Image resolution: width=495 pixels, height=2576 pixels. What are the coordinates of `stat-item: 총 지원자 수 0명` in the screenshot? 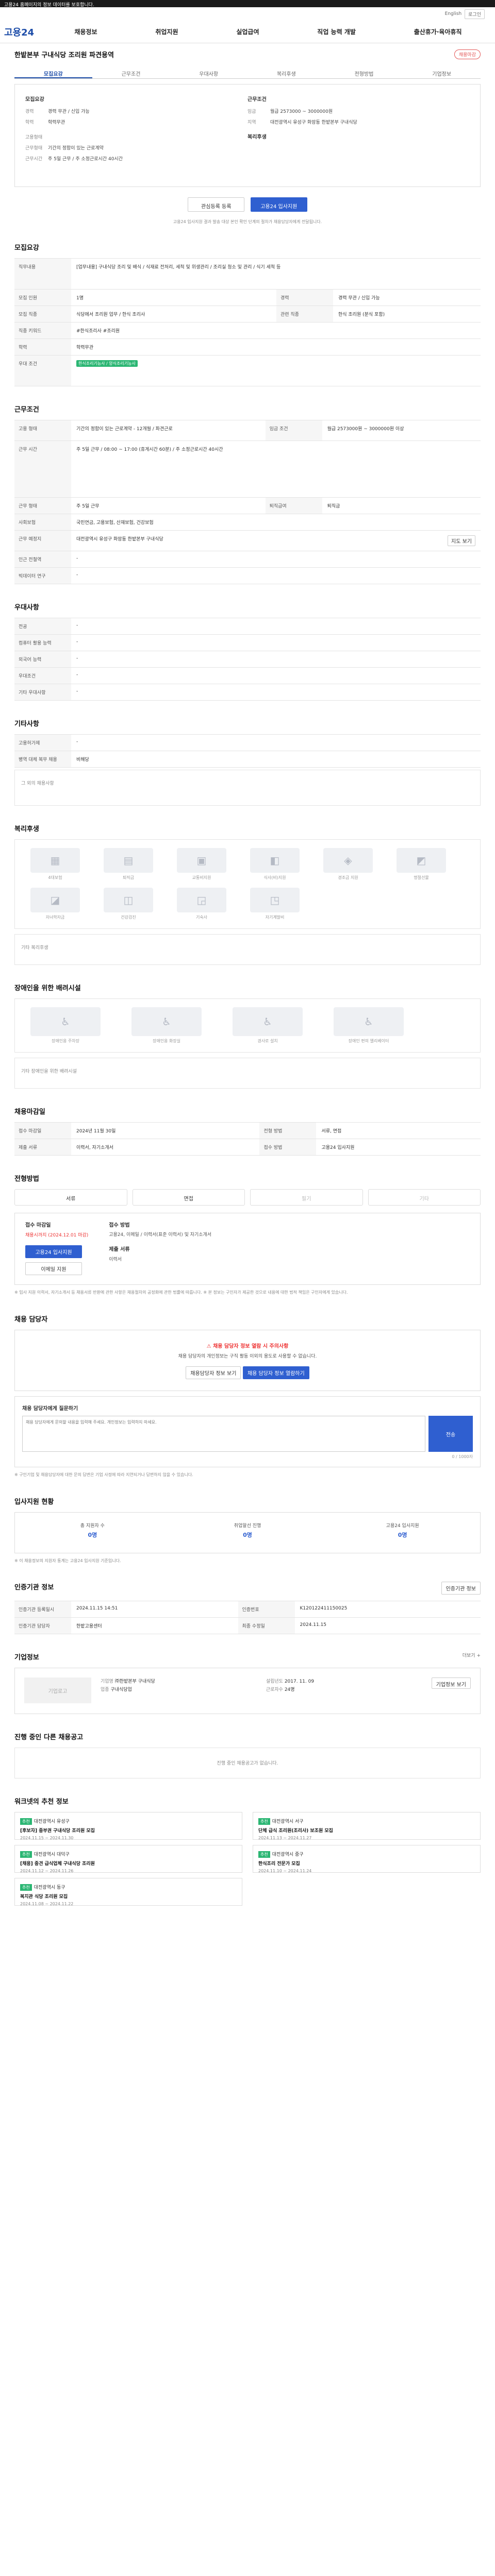 It's located at (92, 1533).